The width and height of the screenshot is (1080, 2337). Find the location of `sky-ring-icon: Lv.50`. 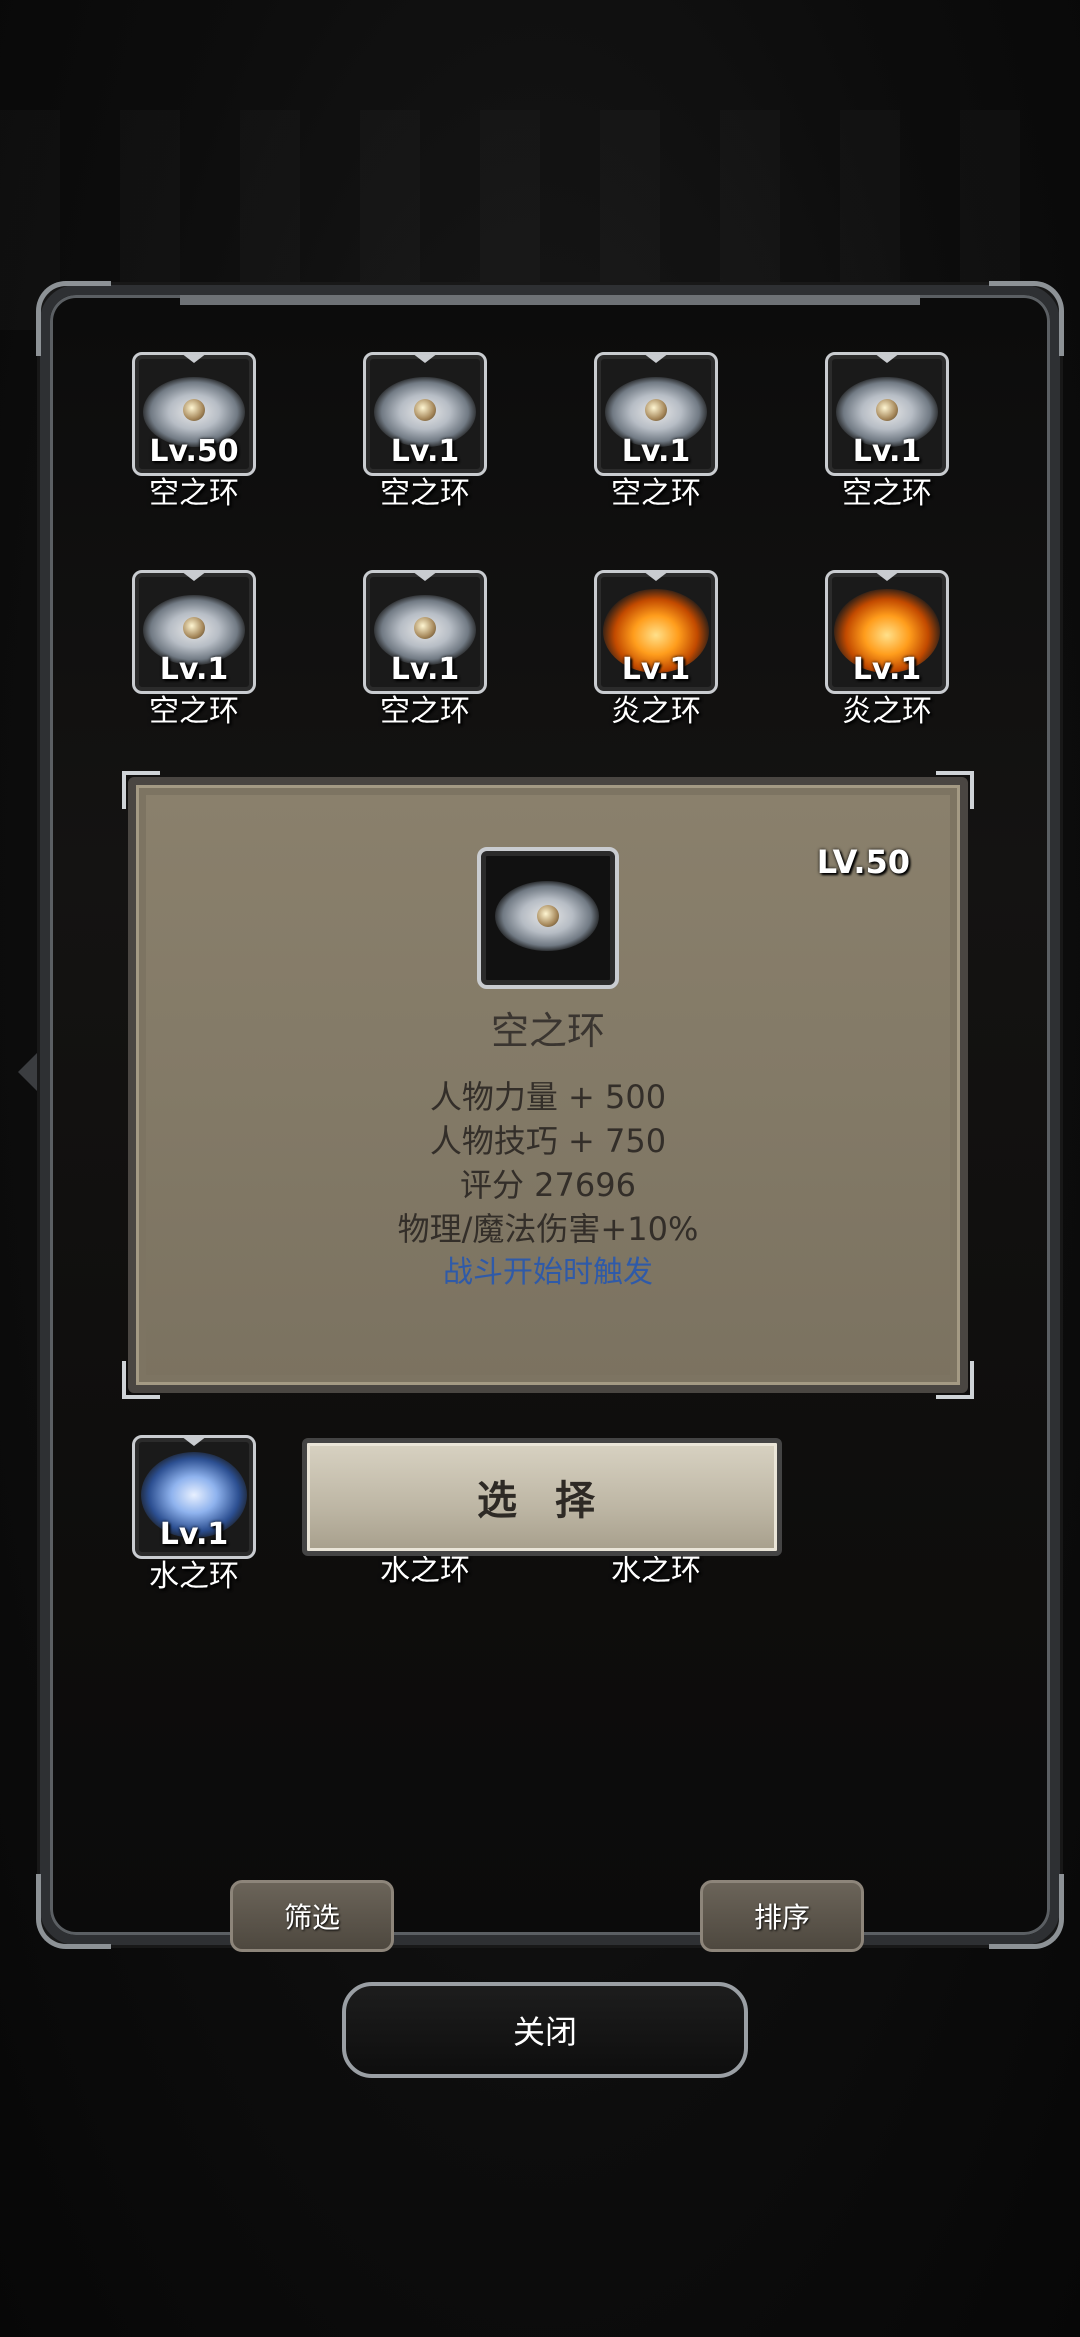

sky-ring-icon: Lv.50 is located at coordinates (194, 414).